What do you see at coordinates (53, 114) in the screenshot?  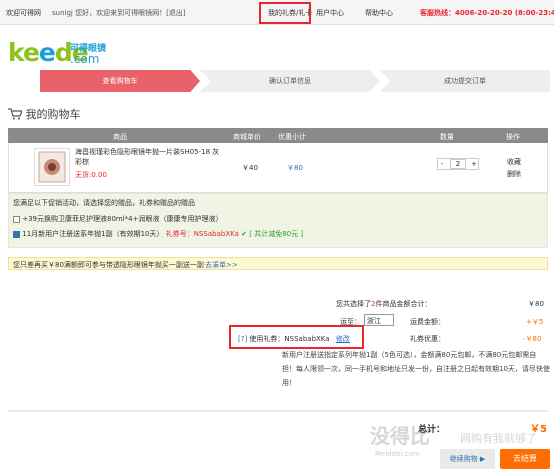 I see `page-title: 我的购物车` at bounding box center [53, 114].